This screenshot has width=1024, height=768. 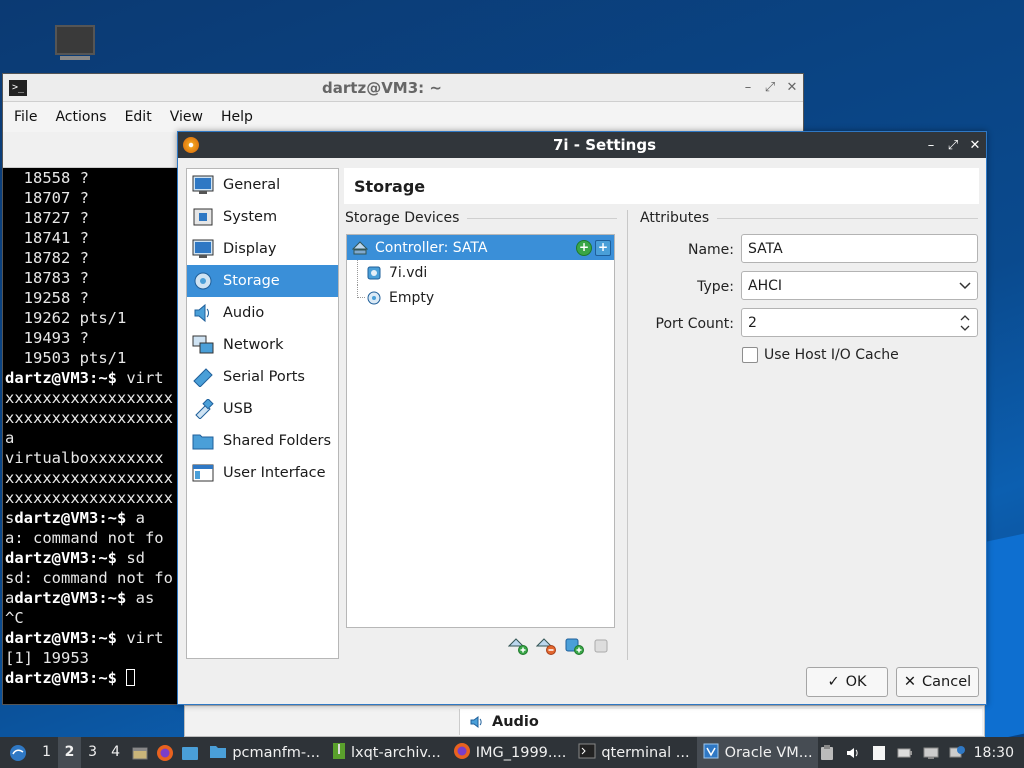 I want to click on sidebar-item-user-interface: User Interface, so click(x=262, y=473).